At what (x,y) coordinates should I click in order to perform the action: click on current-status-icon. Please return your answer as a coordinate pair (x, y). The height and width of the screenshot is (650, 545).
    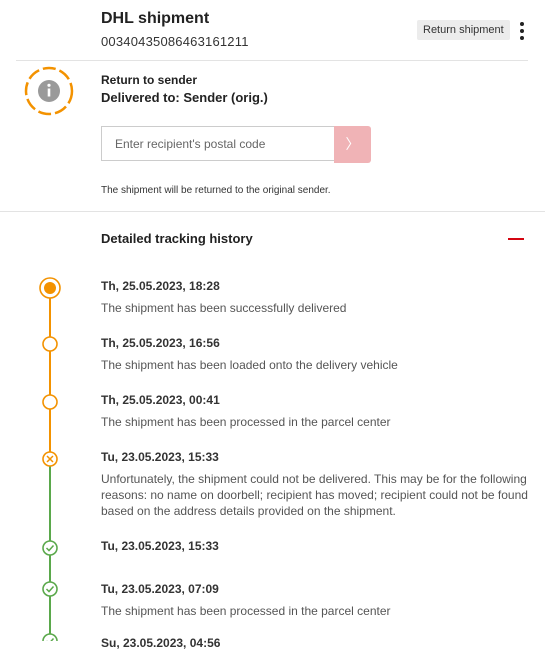
    Looking at the image, I should click on (50, 288).